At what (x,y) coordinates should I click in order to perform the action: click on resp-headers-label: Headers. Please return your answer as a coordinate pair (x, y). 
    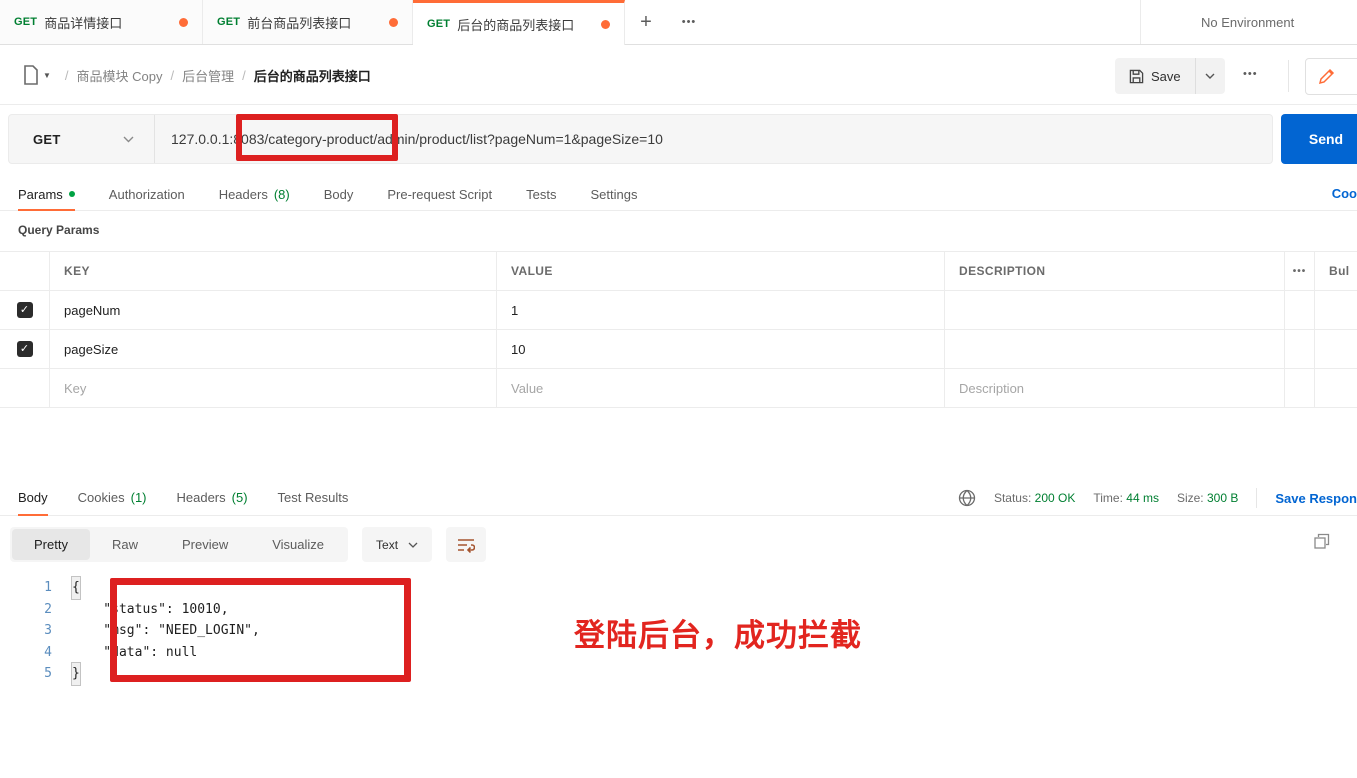
    Looking at the image, I should click on (201, 497).